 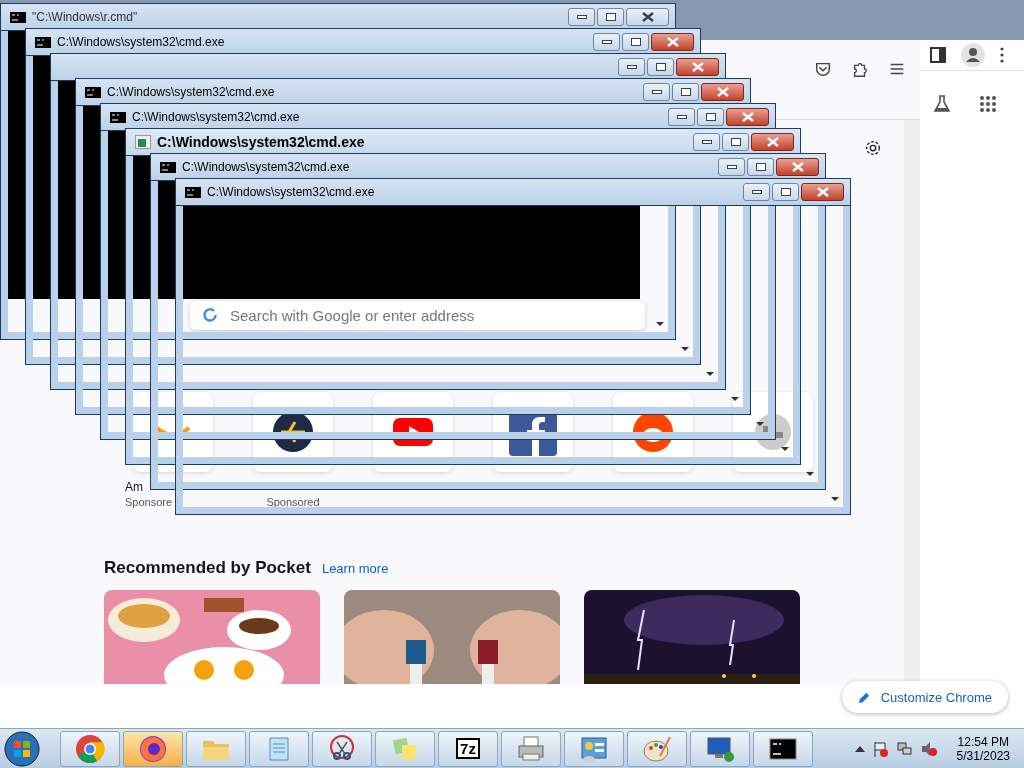 I want to click on flag-icon, so click(x=880, y=748).